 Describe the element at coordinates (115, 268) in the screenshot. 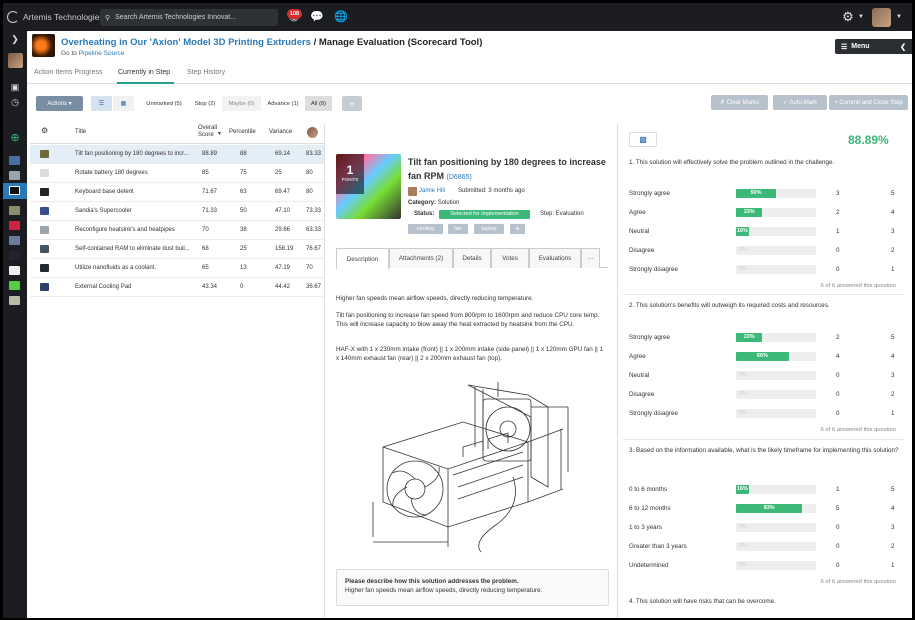

I see `row-title: Utilize nanofluids as a coolant.` at that location.